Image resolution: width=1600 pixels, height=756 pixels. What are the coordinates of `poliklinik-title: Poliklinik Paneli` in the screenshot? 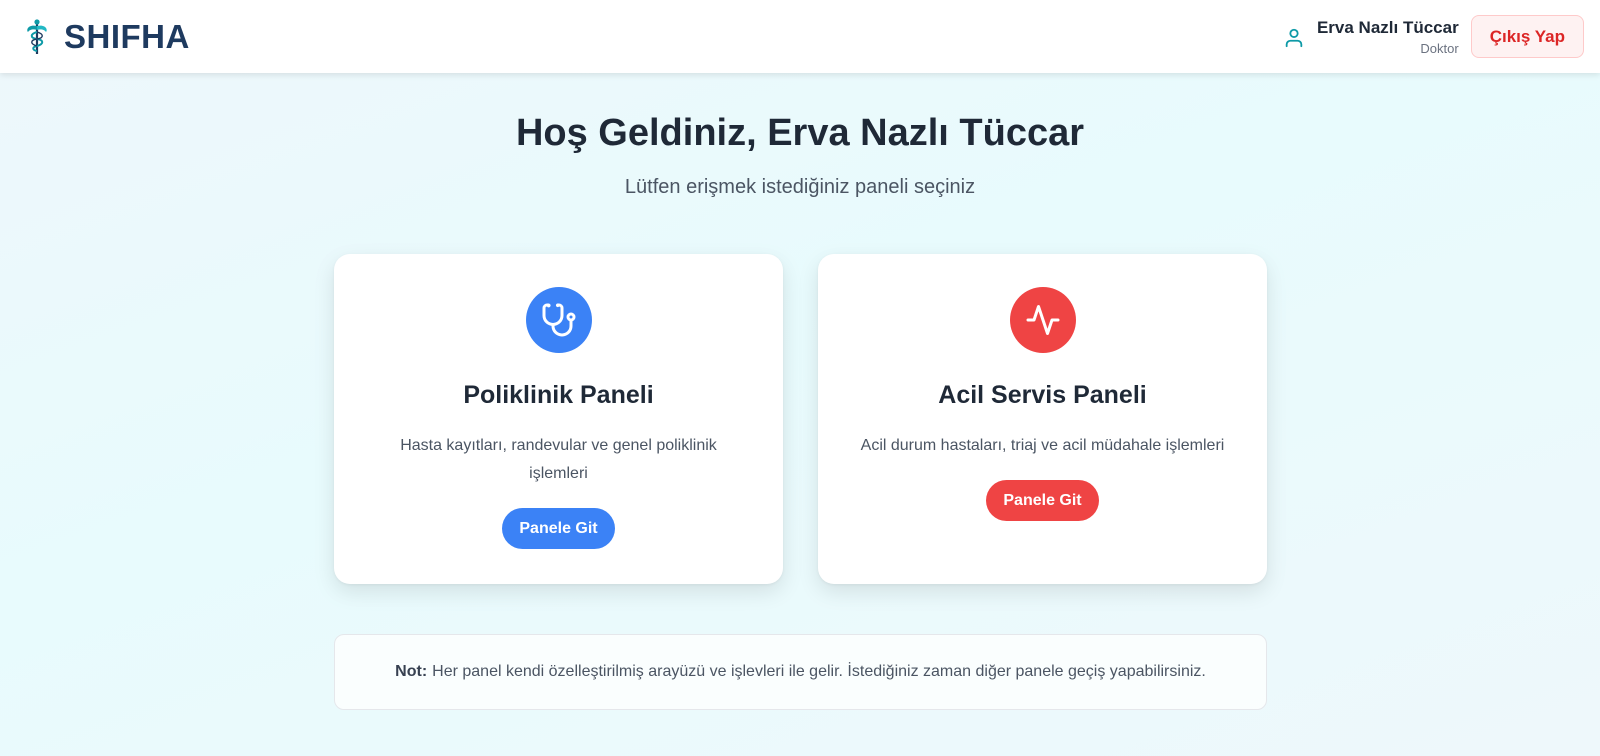 It's located at (558, 395).